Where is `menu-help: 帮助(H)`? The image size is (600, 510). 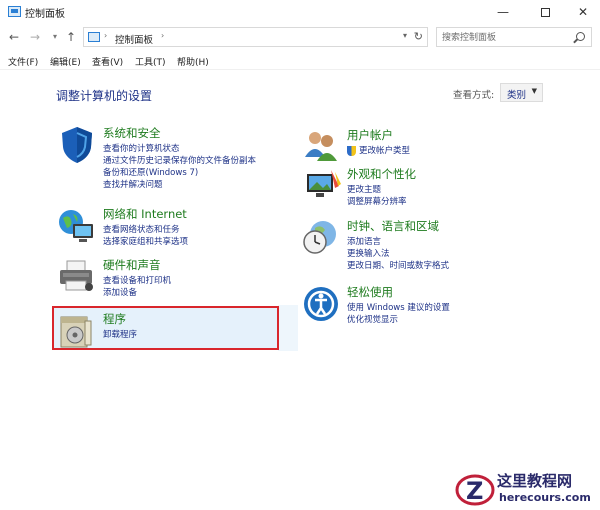 menu-help: 帮助(H) is located at coordinates (193, 61).